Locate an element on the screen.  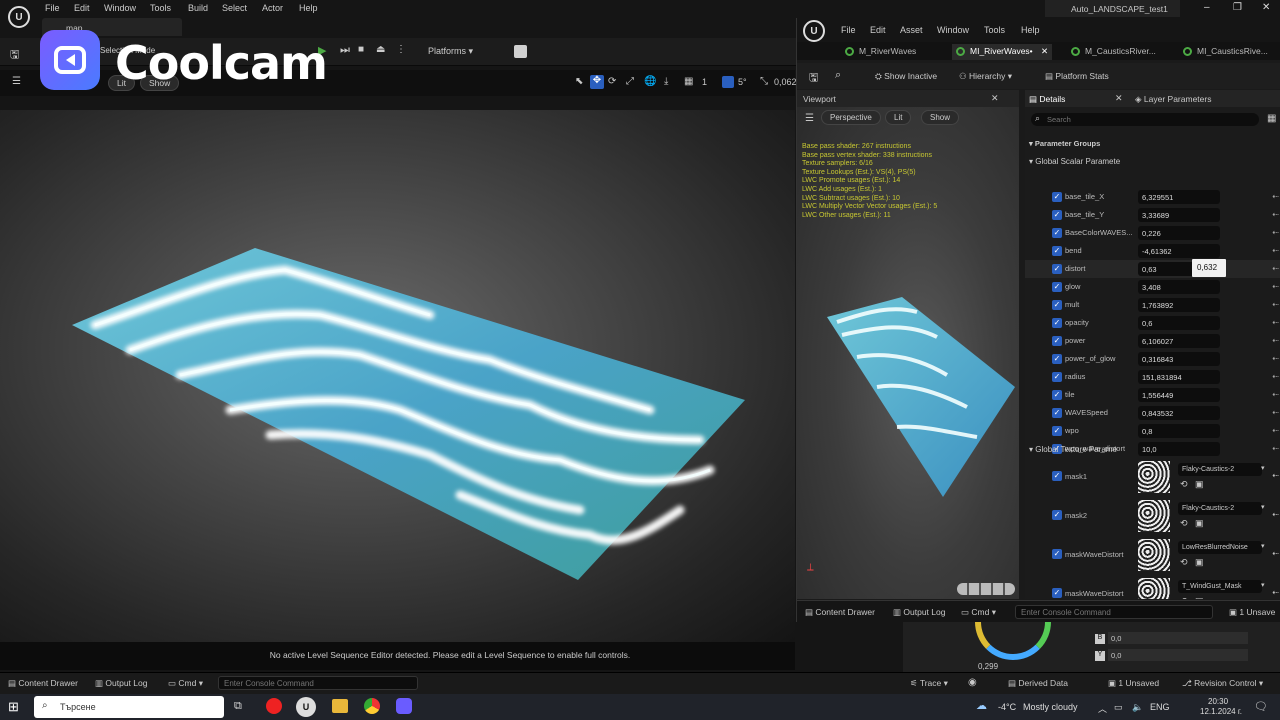
mi-content-drawer-button: ▤ Content Drawer is located at coordinates (840, 612).